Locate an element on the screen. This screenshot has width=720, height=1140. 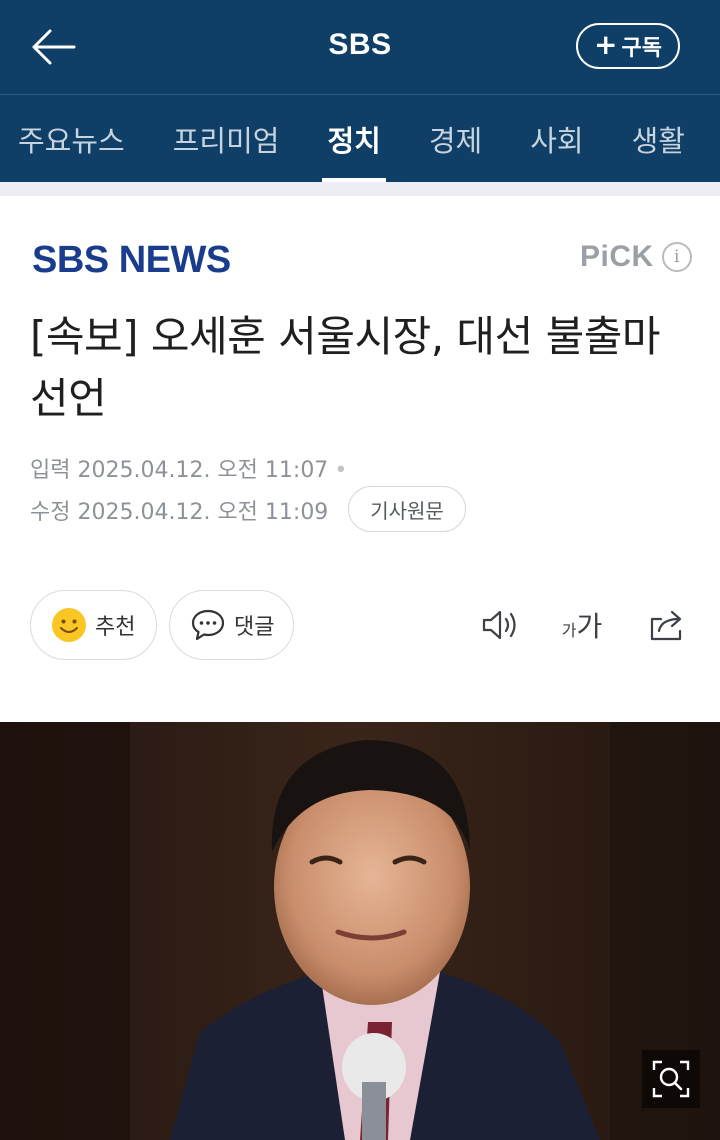
font-size-small-icon: 가 is located at coordinates (569, 630).